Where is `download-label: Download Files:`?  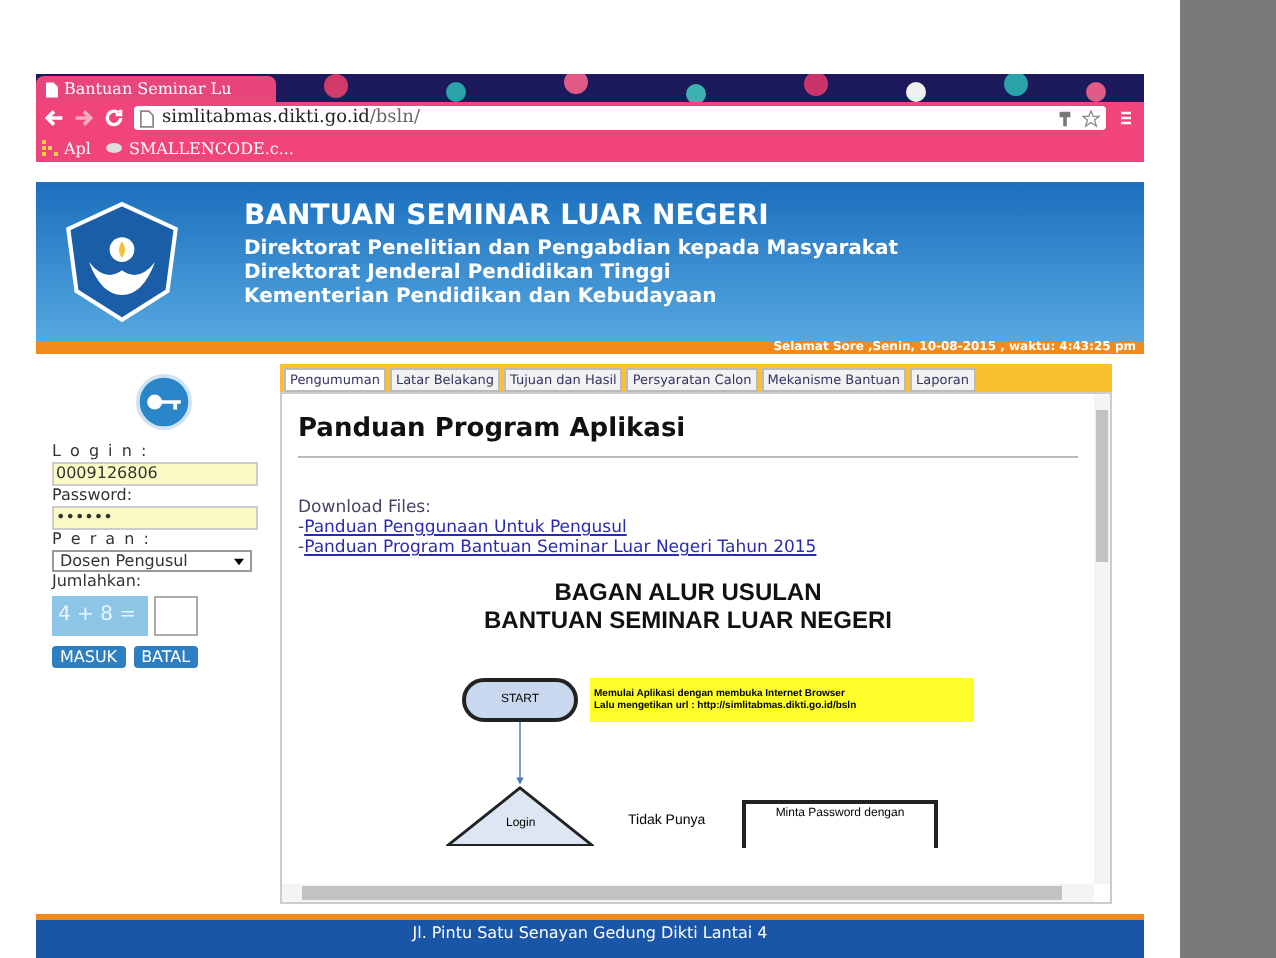
download-label: Download Files: is located at coordinates (365, 508).